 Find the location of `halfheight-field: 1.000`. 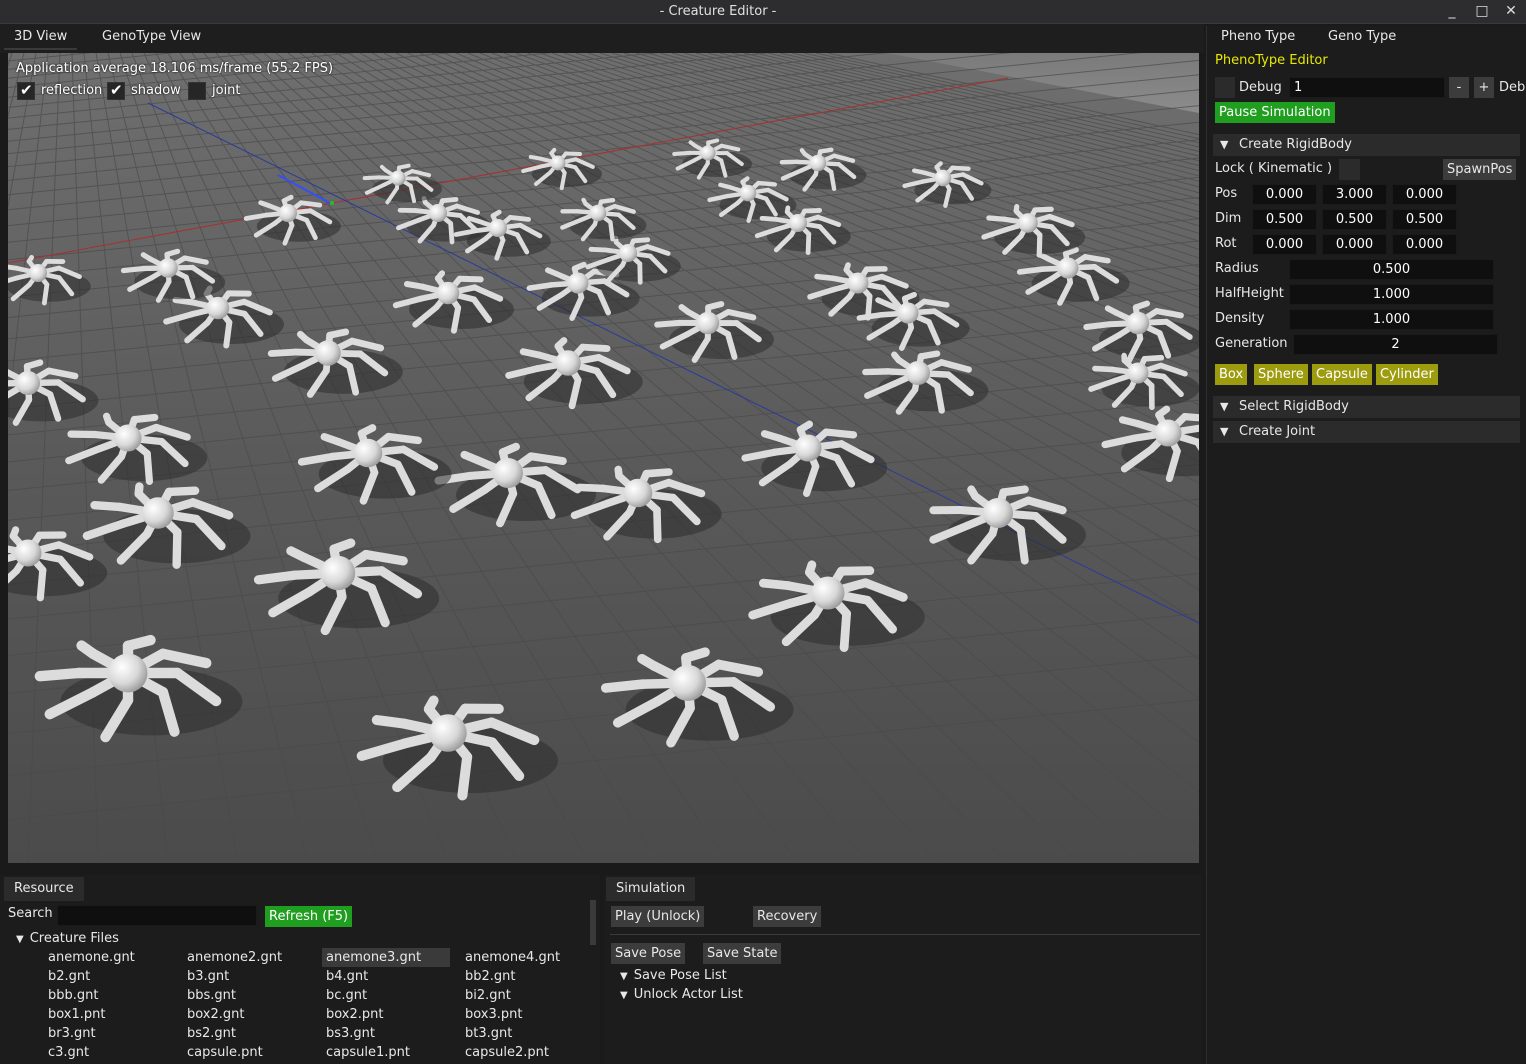

halfheight-field: 1.000 is located at coordinates (1391, 294).